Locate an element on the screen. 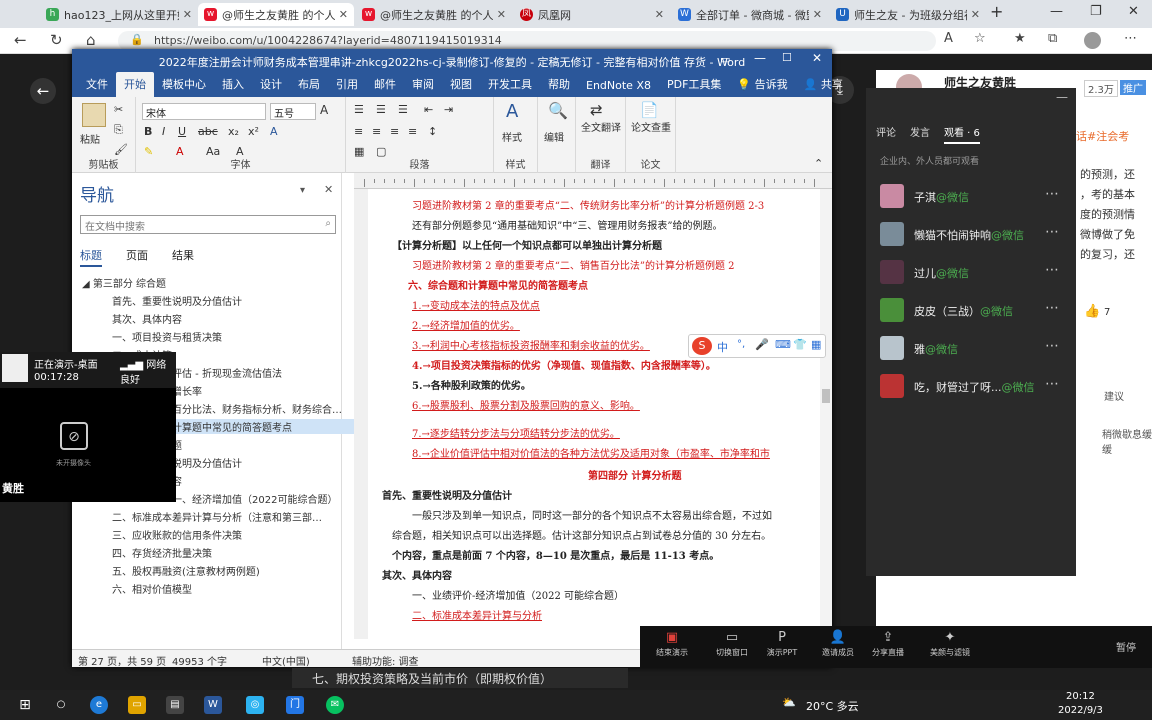 This screenshot has height=720, width=1152. favorite-icon: ☆ is located at coordinates (980, 38).